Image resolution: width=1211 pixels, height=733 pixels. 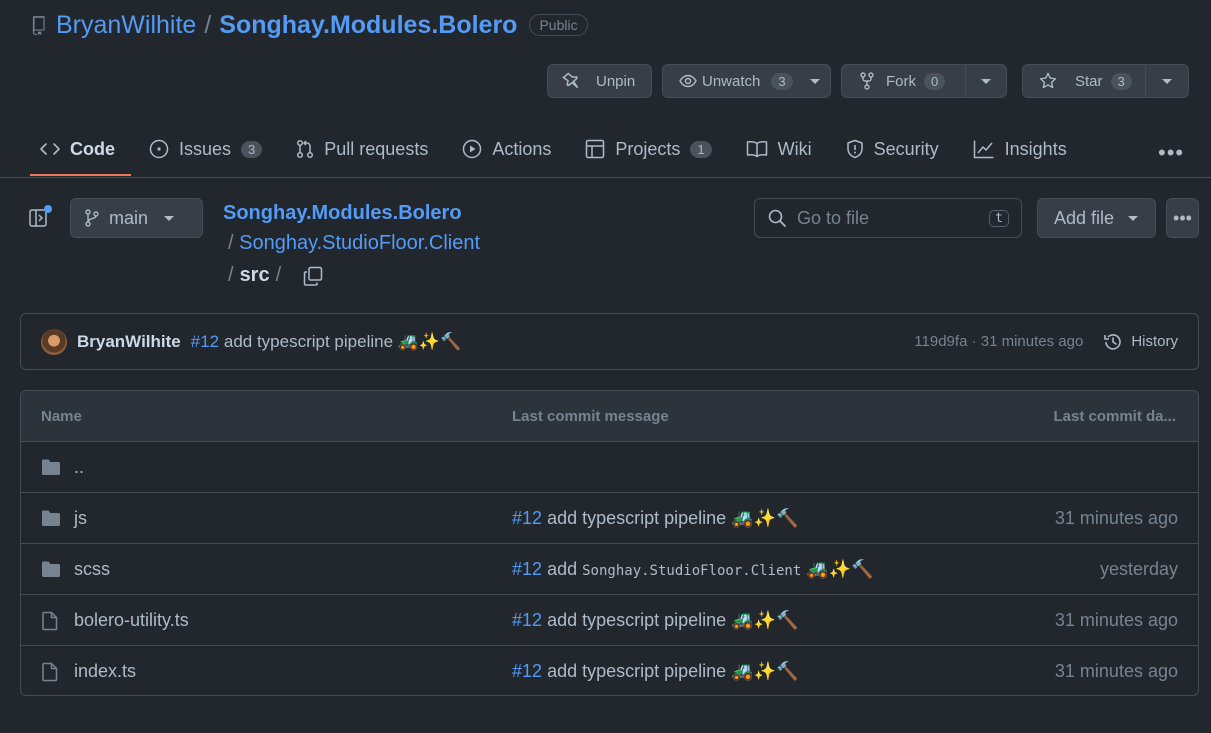 I want to click on history-label: History, so click(x=1154, y=341).